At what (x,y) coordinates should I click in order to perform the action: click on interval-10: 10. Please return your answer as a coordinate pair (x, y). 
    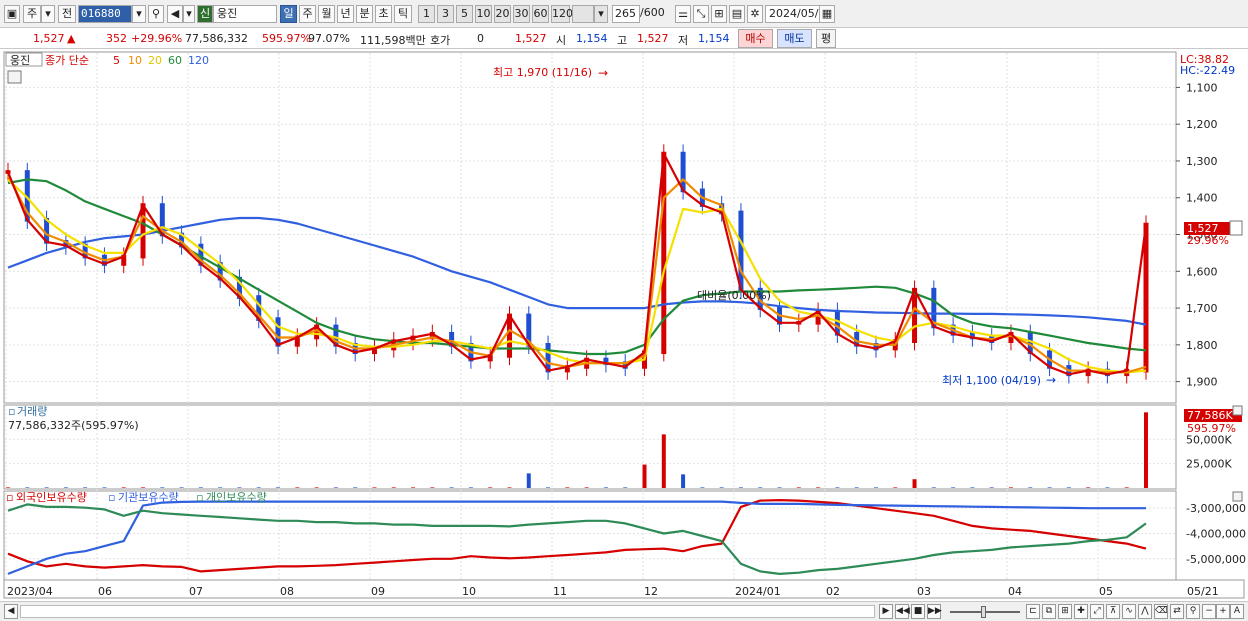
    Looking at the image, I should click on (483, 14).